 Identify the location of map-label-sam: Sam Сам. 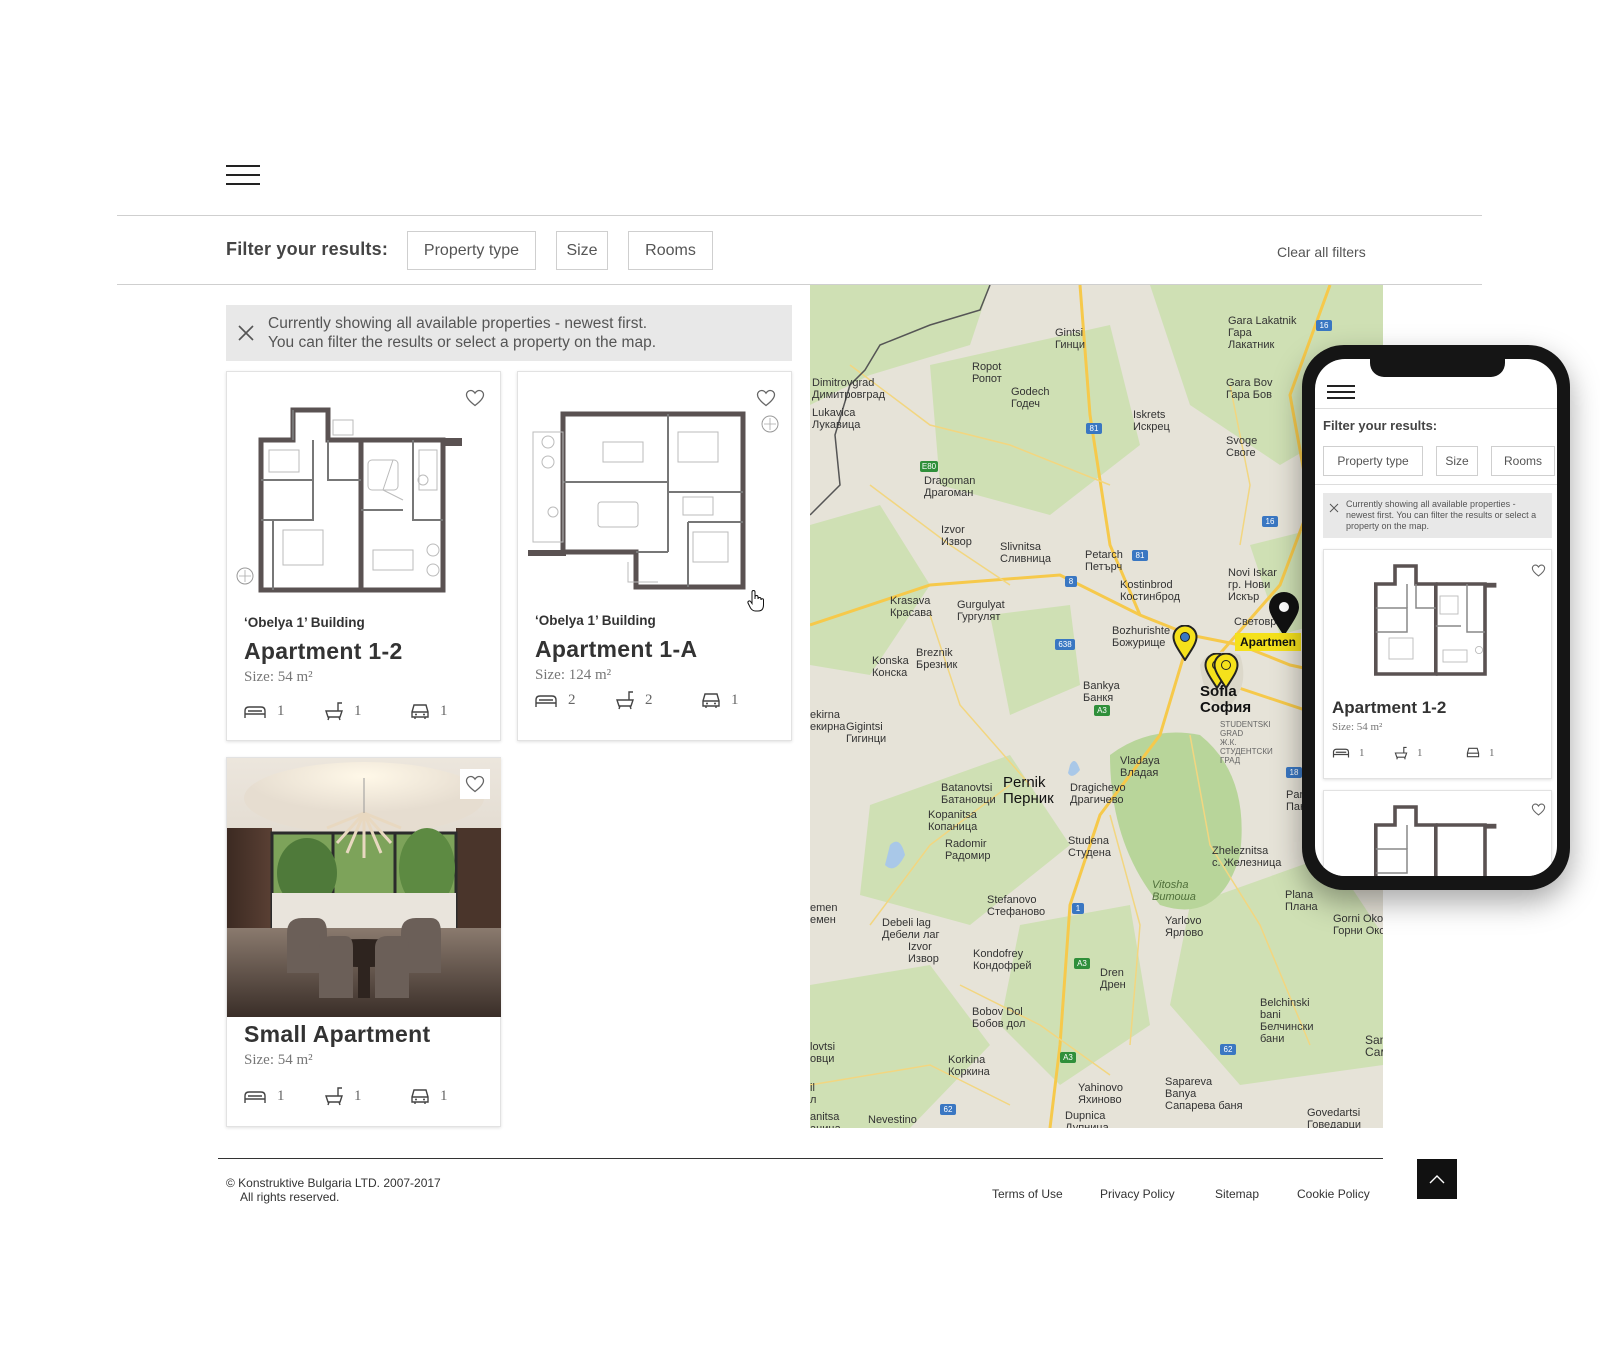
(1374, 1046).